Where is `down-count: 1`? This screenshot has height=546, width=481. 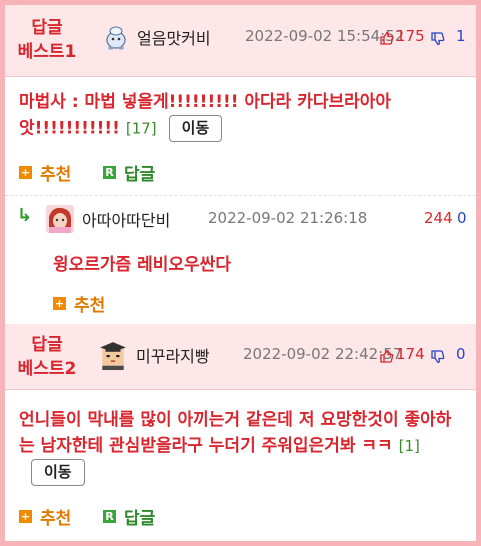 down-count: 1 is located at coordinates (461, 36).